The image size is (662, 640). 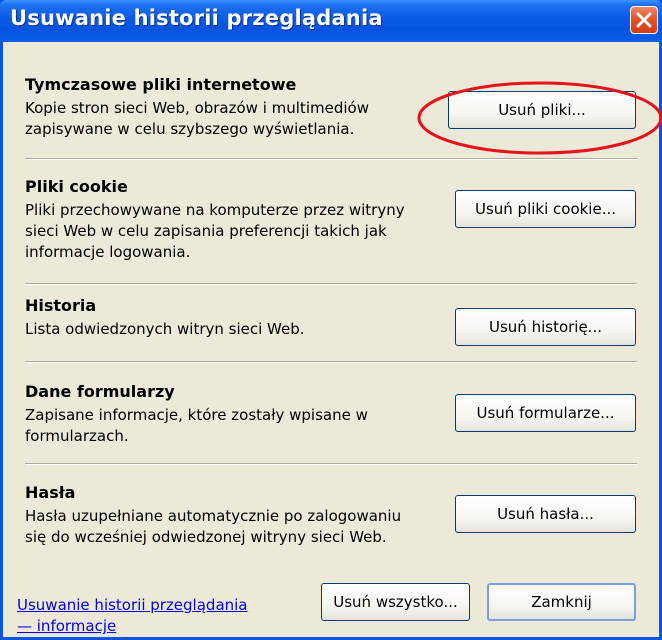 What do you see at coordinates (67, 626) in the screenshot?
I see `help-link-line2: — informacje` at bounding box center [67, 626].